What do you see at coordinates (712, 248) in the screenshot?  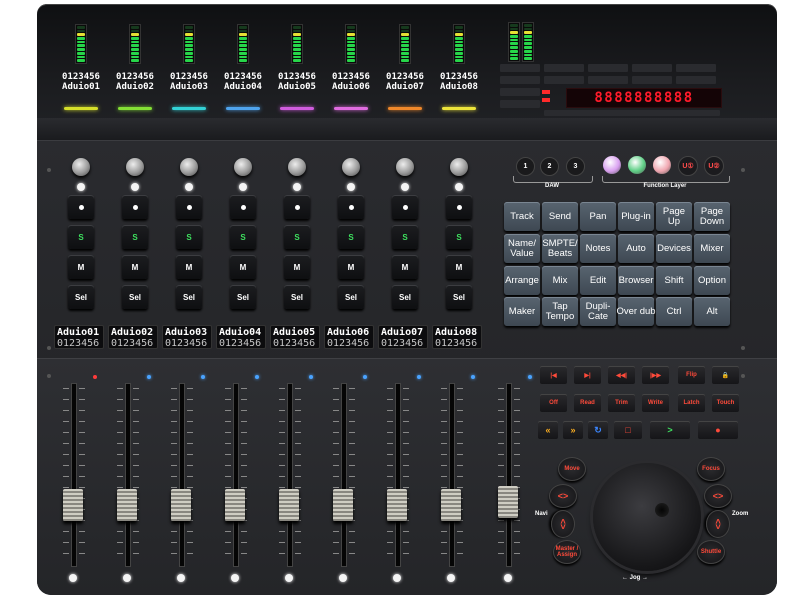 I see `pad-mixer: Mixer` at bounding box center [712, 248].